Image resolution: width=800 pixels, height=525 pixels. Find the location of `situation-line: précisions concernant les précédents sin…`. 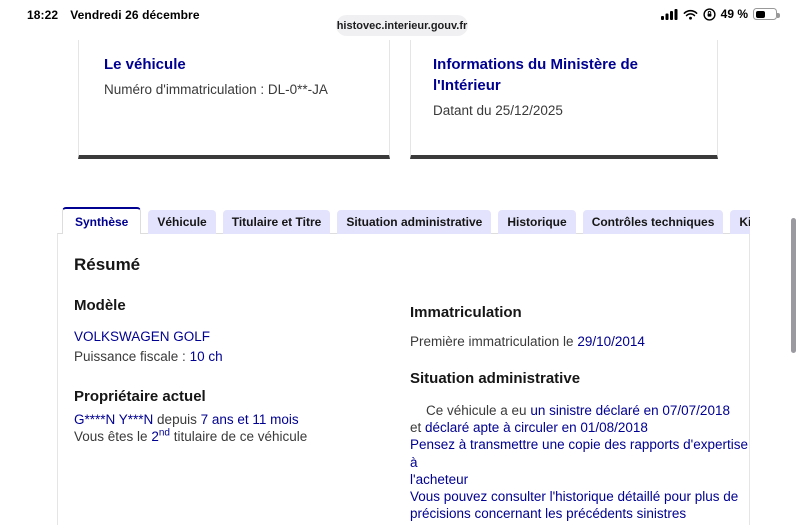

situation-line: précisions concernant les précédents sin… is located at coordinates (548, 514).